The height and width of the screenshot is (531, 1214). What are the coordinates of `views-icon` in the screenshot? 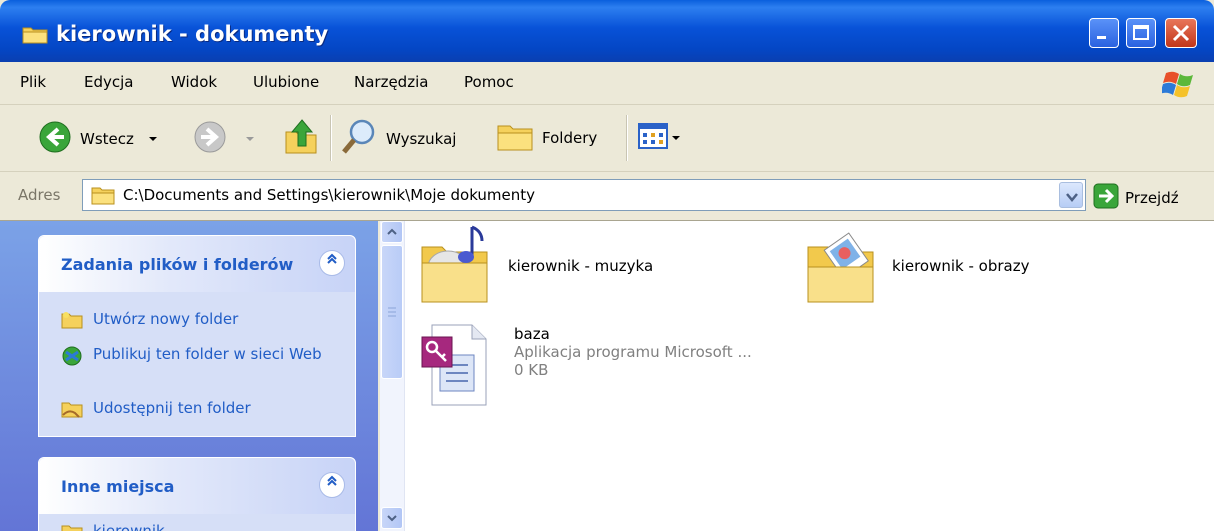 It's located at (653, 138).